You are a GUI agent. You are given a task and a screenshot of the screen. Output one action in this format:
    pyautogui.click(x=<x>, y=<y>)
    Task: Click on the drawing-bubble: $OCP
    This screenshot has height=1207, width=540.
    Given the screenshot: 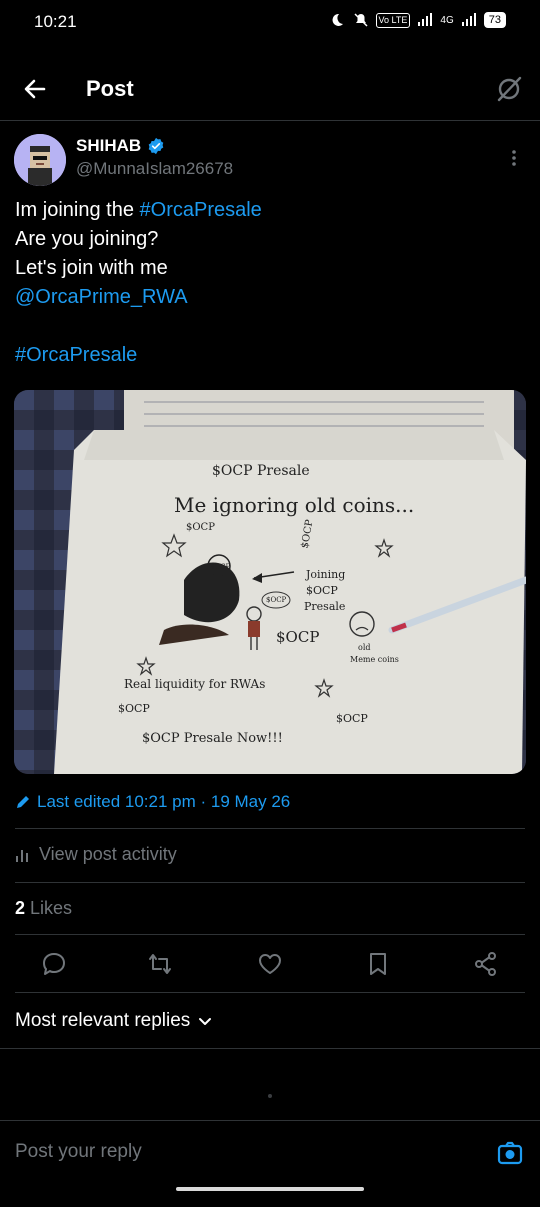 What is the action you would take?
    pyautogui.click(x=276, y=600)
    